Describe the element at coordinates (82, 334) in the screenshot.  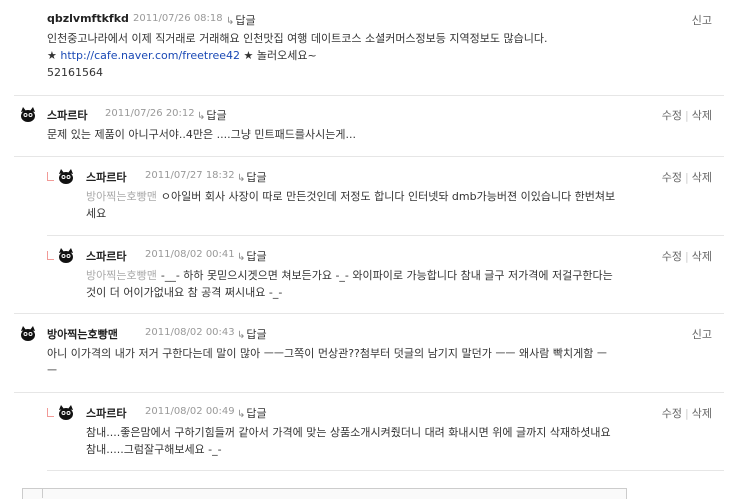
I see `comment-nickname: 방아찍는호빵맨` at that location.